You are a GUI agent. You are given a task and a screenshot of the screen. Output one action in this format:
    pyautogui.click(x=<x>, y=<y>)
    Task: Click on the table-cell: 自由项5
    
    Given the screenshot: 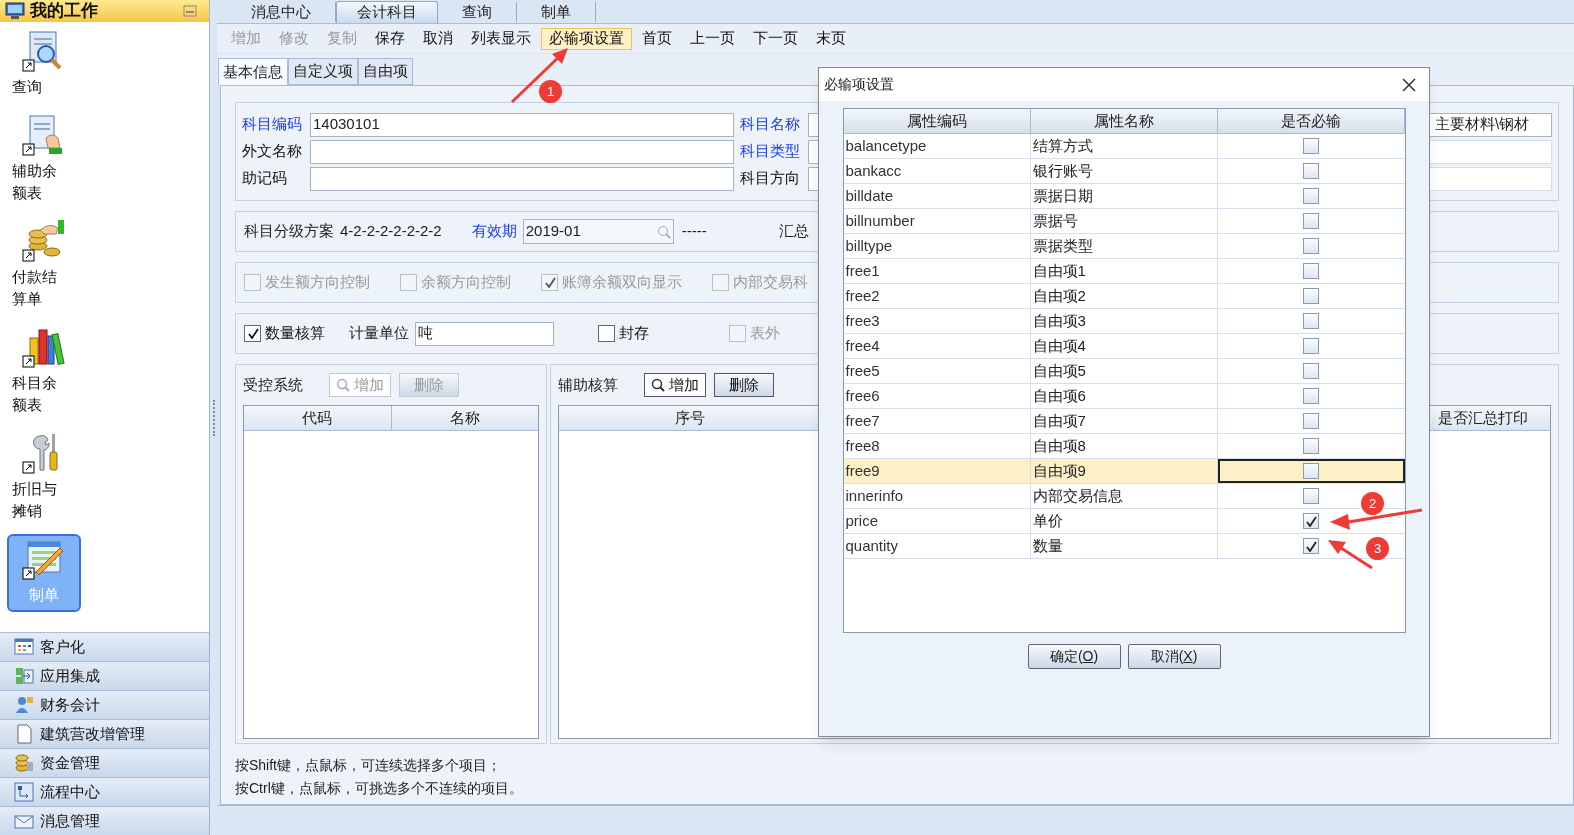 What is the action you would take?
    pyautogui.click(x=1124, y=371)
    